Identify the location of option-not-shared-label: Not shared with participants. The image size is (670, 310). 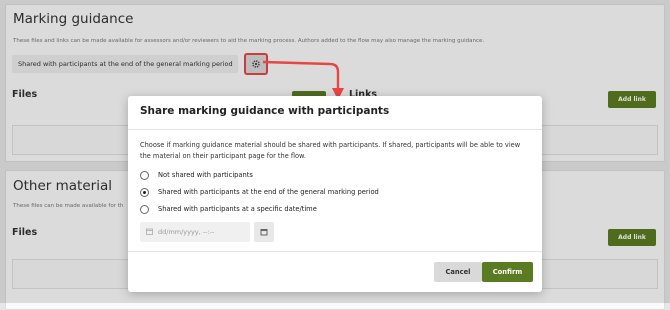
(205, 175).